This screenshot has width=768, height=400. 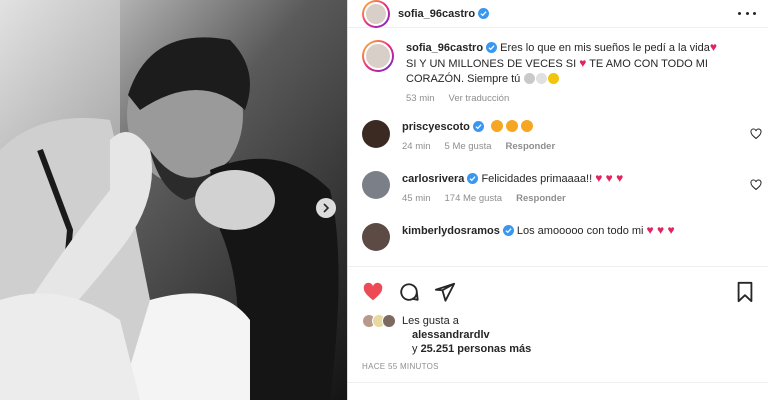 I want to click on caption-username: sofia_96castro, so click(x=444, y=48).